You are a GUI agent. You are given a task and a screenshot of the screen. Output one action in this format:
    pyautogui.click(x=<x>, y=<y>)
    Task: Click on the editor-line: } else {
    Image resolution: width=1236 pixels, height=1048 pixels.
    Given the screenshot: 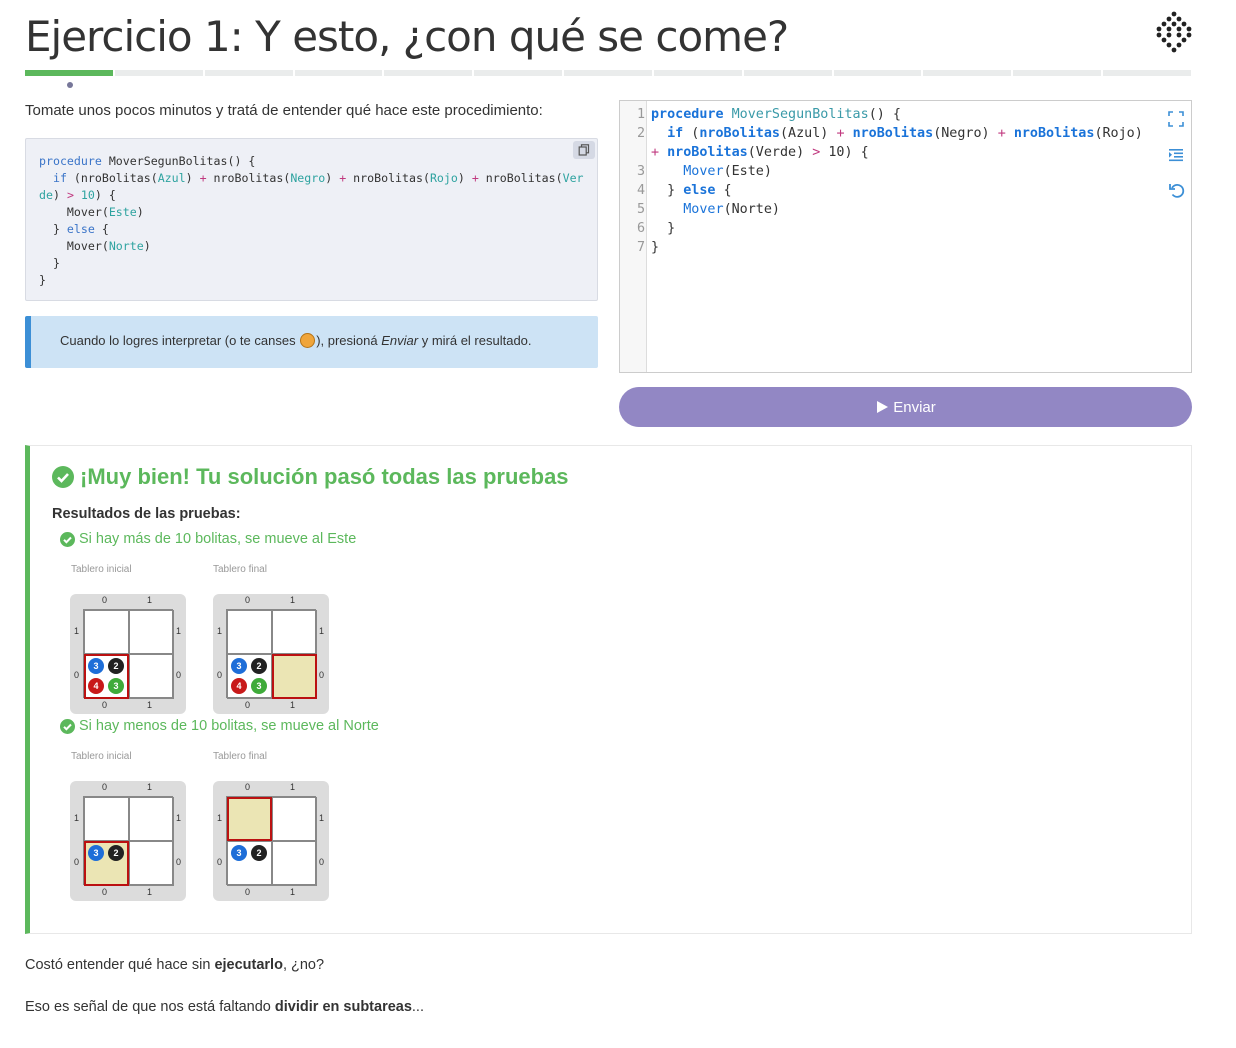 What is the action you would take?
    pyautogui.click(x=691, y=190)
    